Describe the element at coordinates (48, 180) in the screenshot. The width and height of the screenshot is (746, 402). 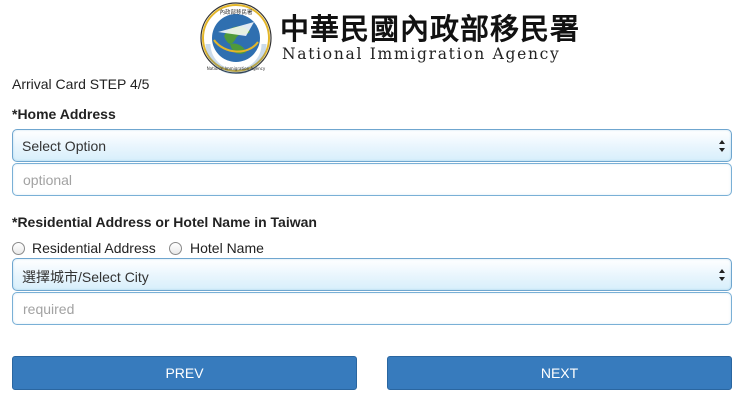
I see `home-address-placeholder: optional` at that location.